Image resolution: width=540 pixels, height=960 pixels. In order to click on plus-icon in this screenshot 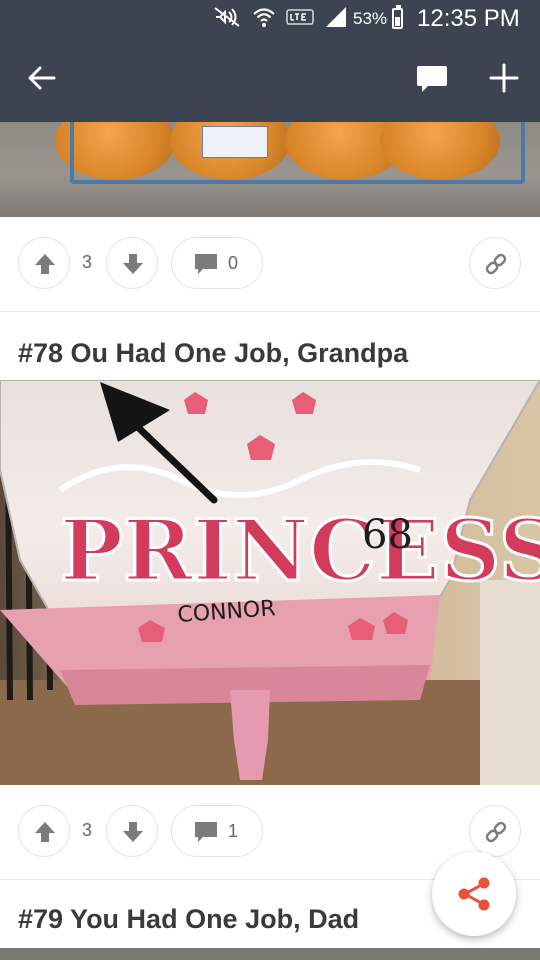, I will do `click(504, 78)`.